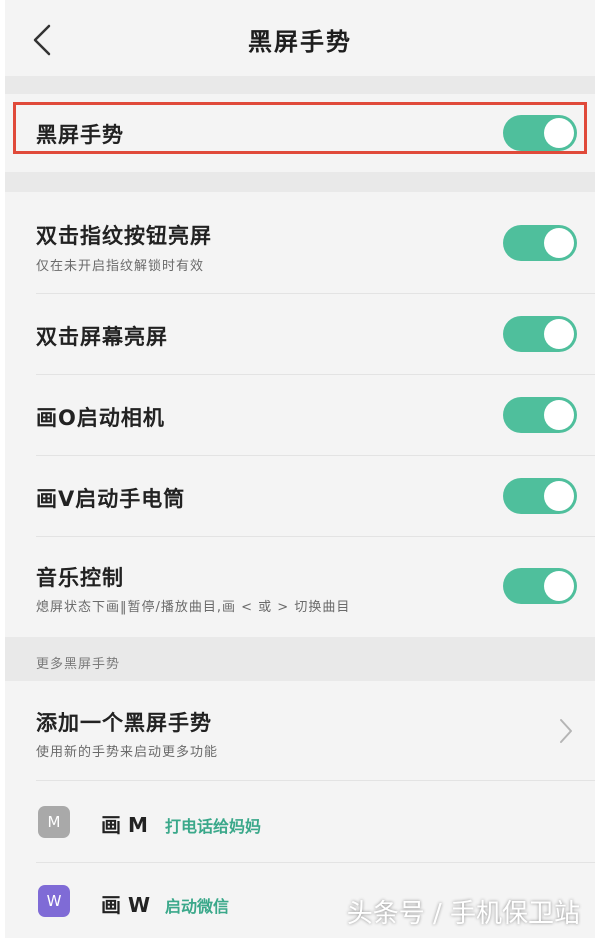 This screenshot has height=938, width=600. What do you see at coordinates (193, 607) in the screenshot?
I see `setting-description: 熄屏状态下画‖暂停/播放曲目,画 < 或 > 切换曲目` at bounding box center [193, 607].